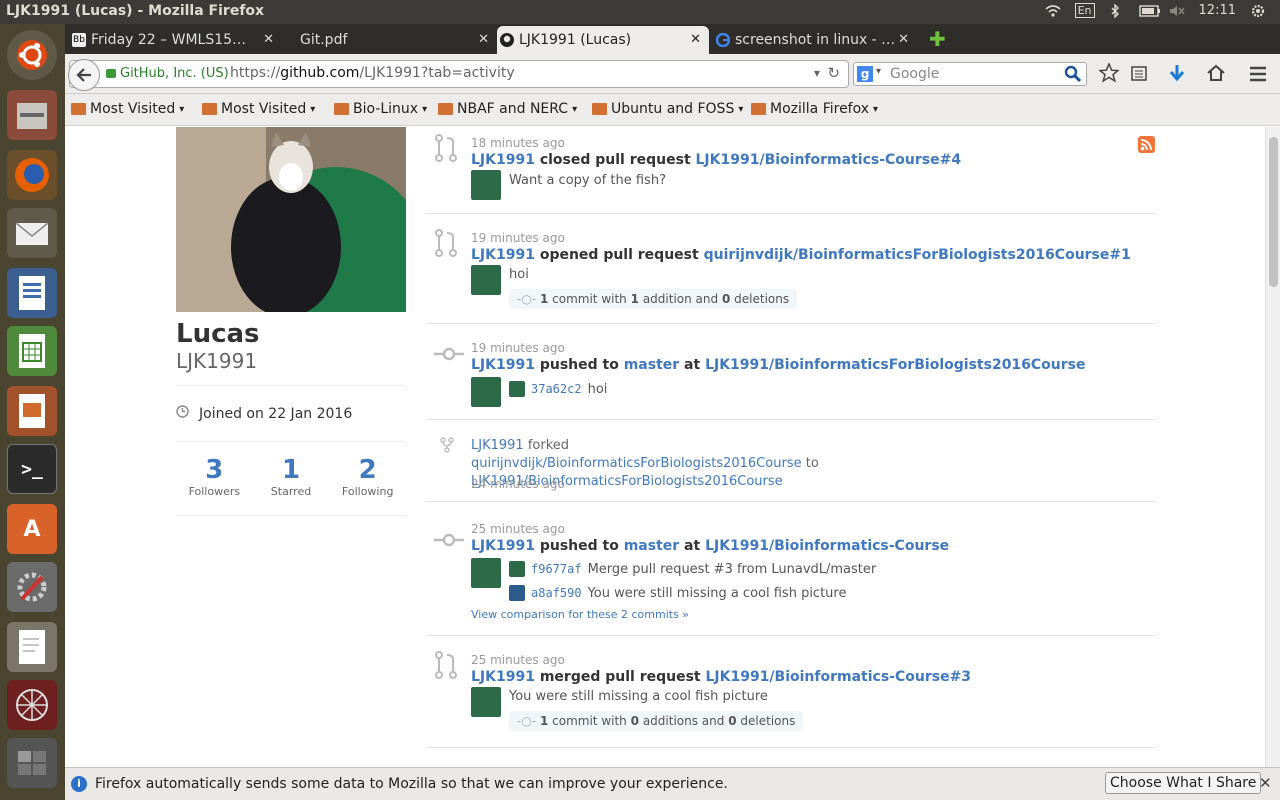 Image resolution: width=1280 pixels, height=800 pixels. What do you see at coordinates (32, 351) in the screenshot?
I see `calc-icon` at bounding box center [32, 351].